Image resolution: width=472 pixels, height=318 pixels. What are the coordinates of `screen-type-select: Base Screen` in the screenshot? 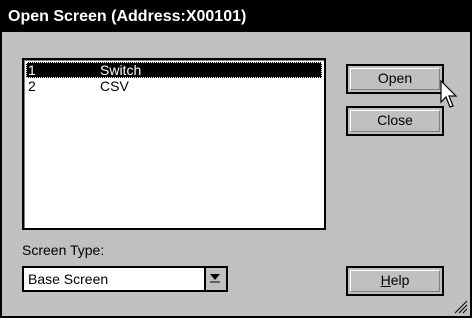 It's located at (125, 279).